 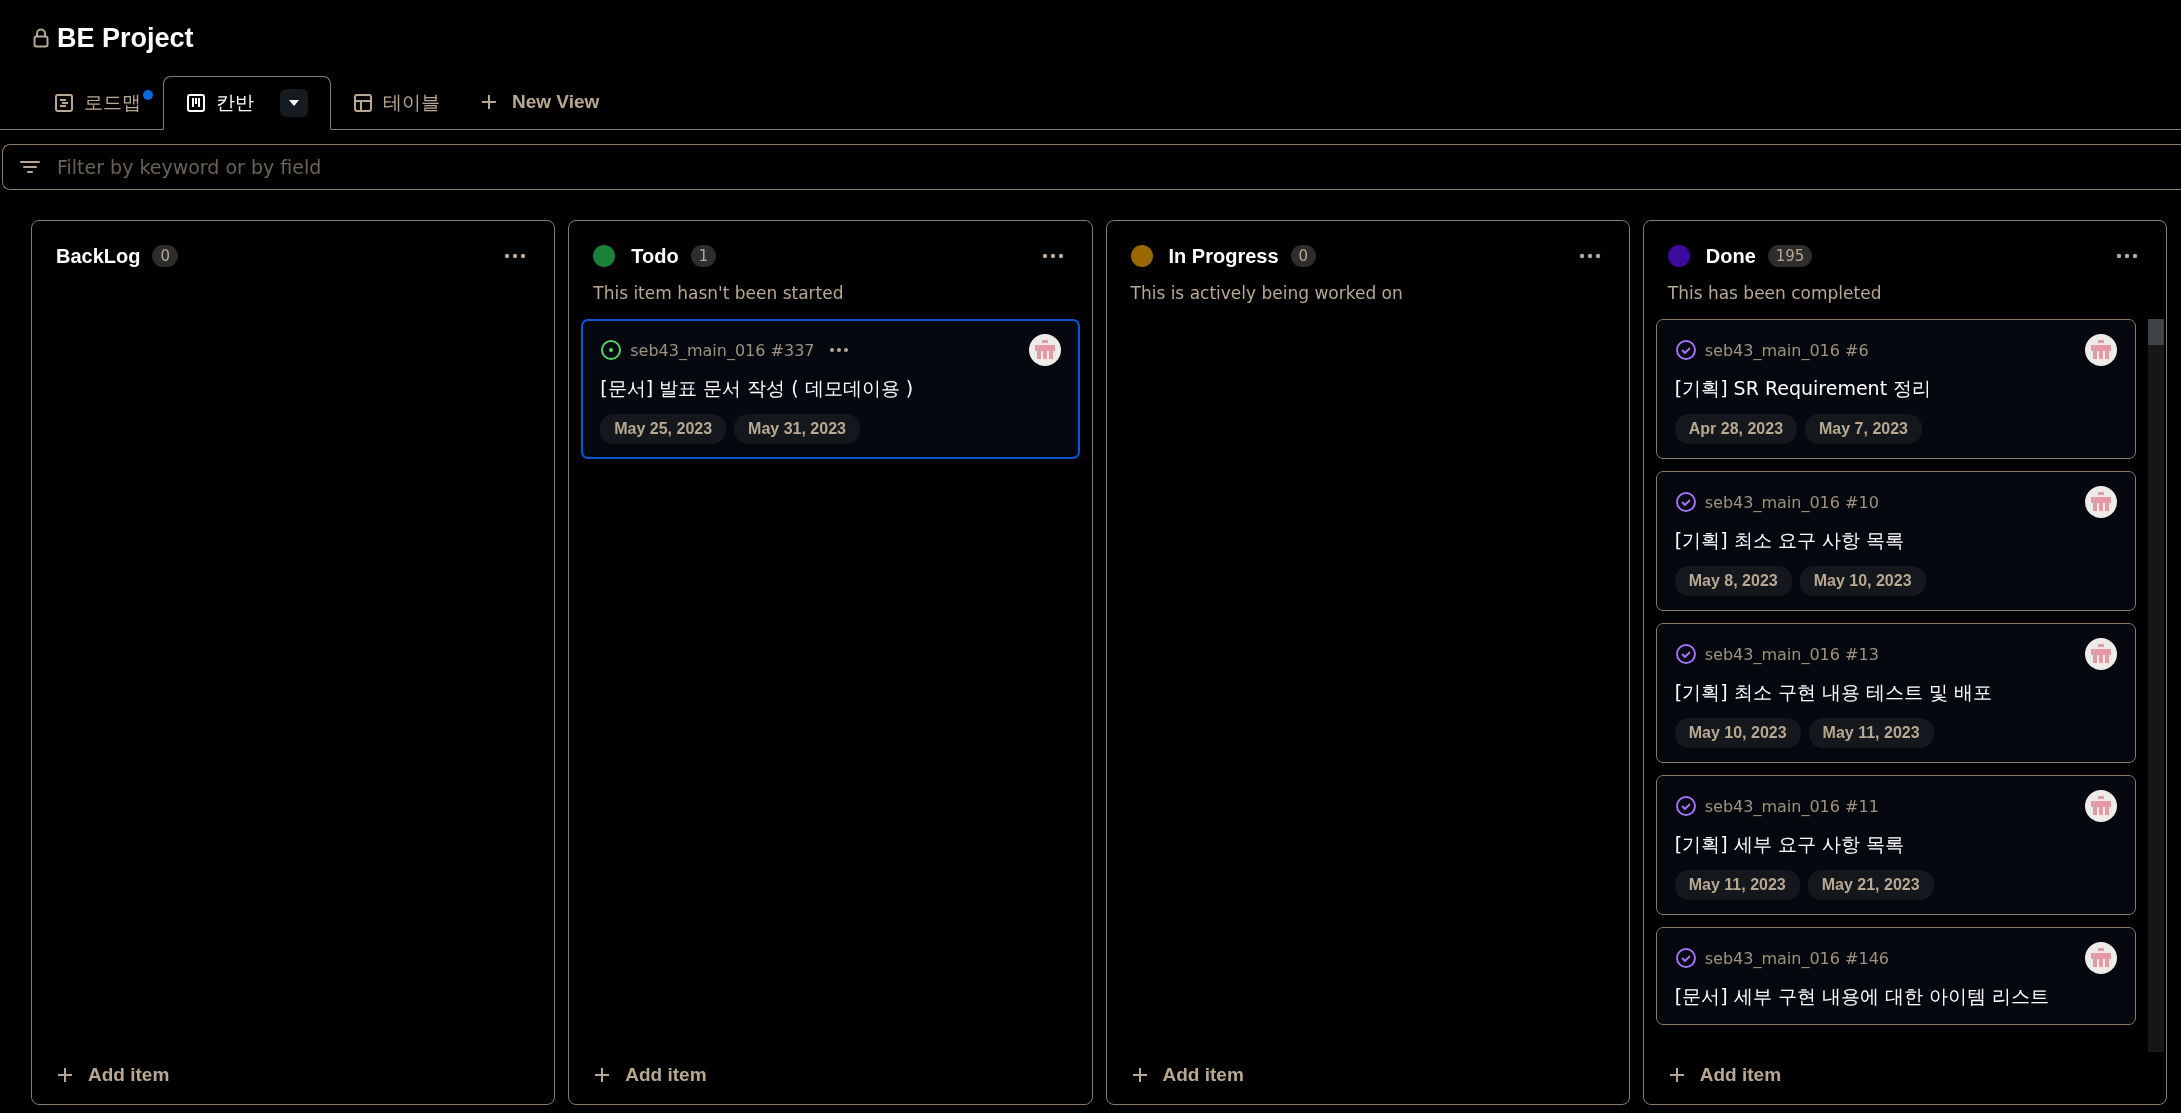 What do you see at coordinates (235, 102) in the screenshot?
I see `tab-label: 칸반` at bounding box center [235, 102].